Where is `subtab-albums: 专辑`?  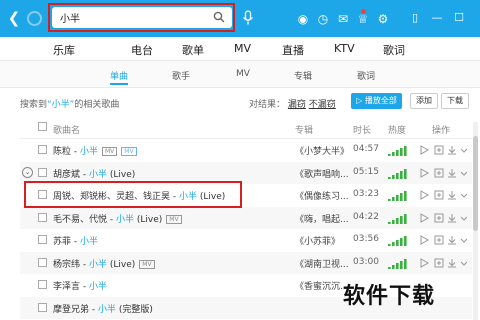 subtab-albums: 专辑 is located at coordinates (303, 75).